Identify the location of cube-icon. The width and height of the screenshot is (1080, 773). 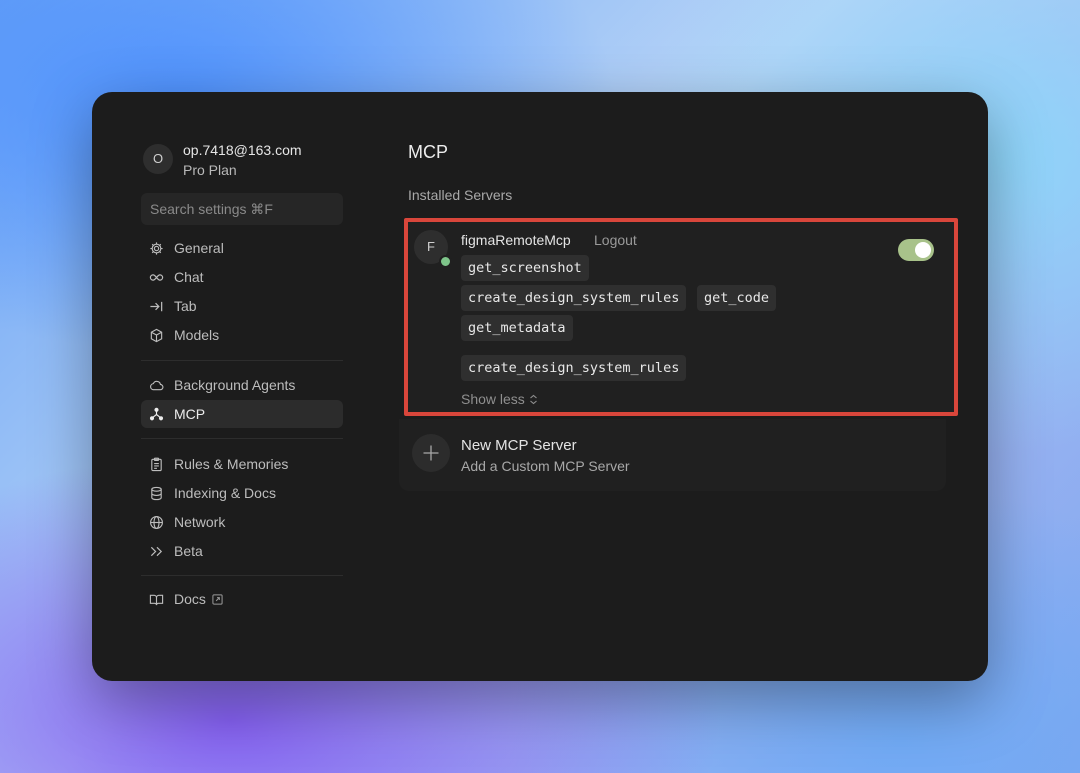
(156, 335).